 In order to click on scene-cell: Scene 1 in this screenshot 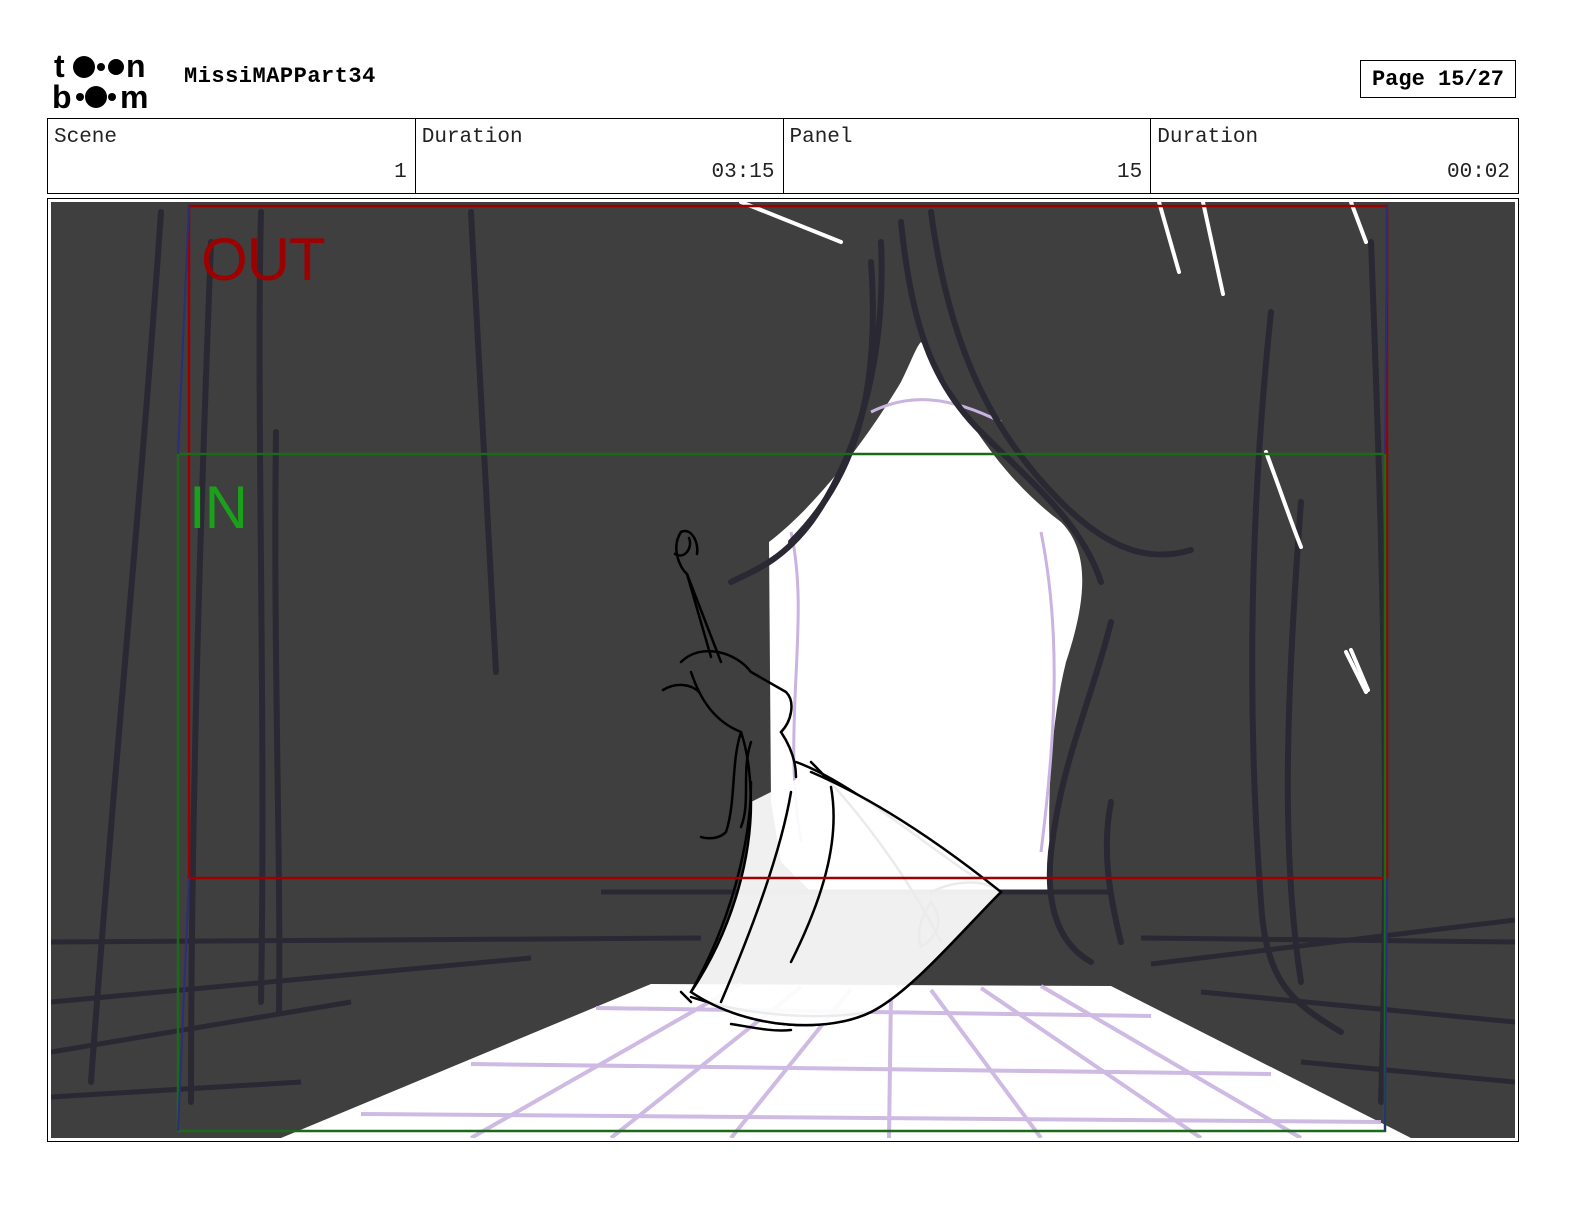, I will do `click(232, 156)`.